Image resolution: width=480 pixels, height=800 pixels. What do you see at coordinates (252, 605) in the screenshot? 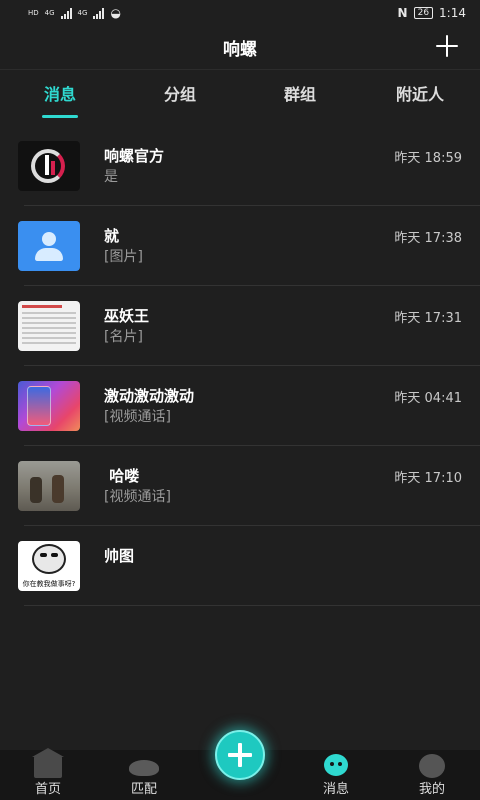
I see `divider` at bounding box center [252, 605].